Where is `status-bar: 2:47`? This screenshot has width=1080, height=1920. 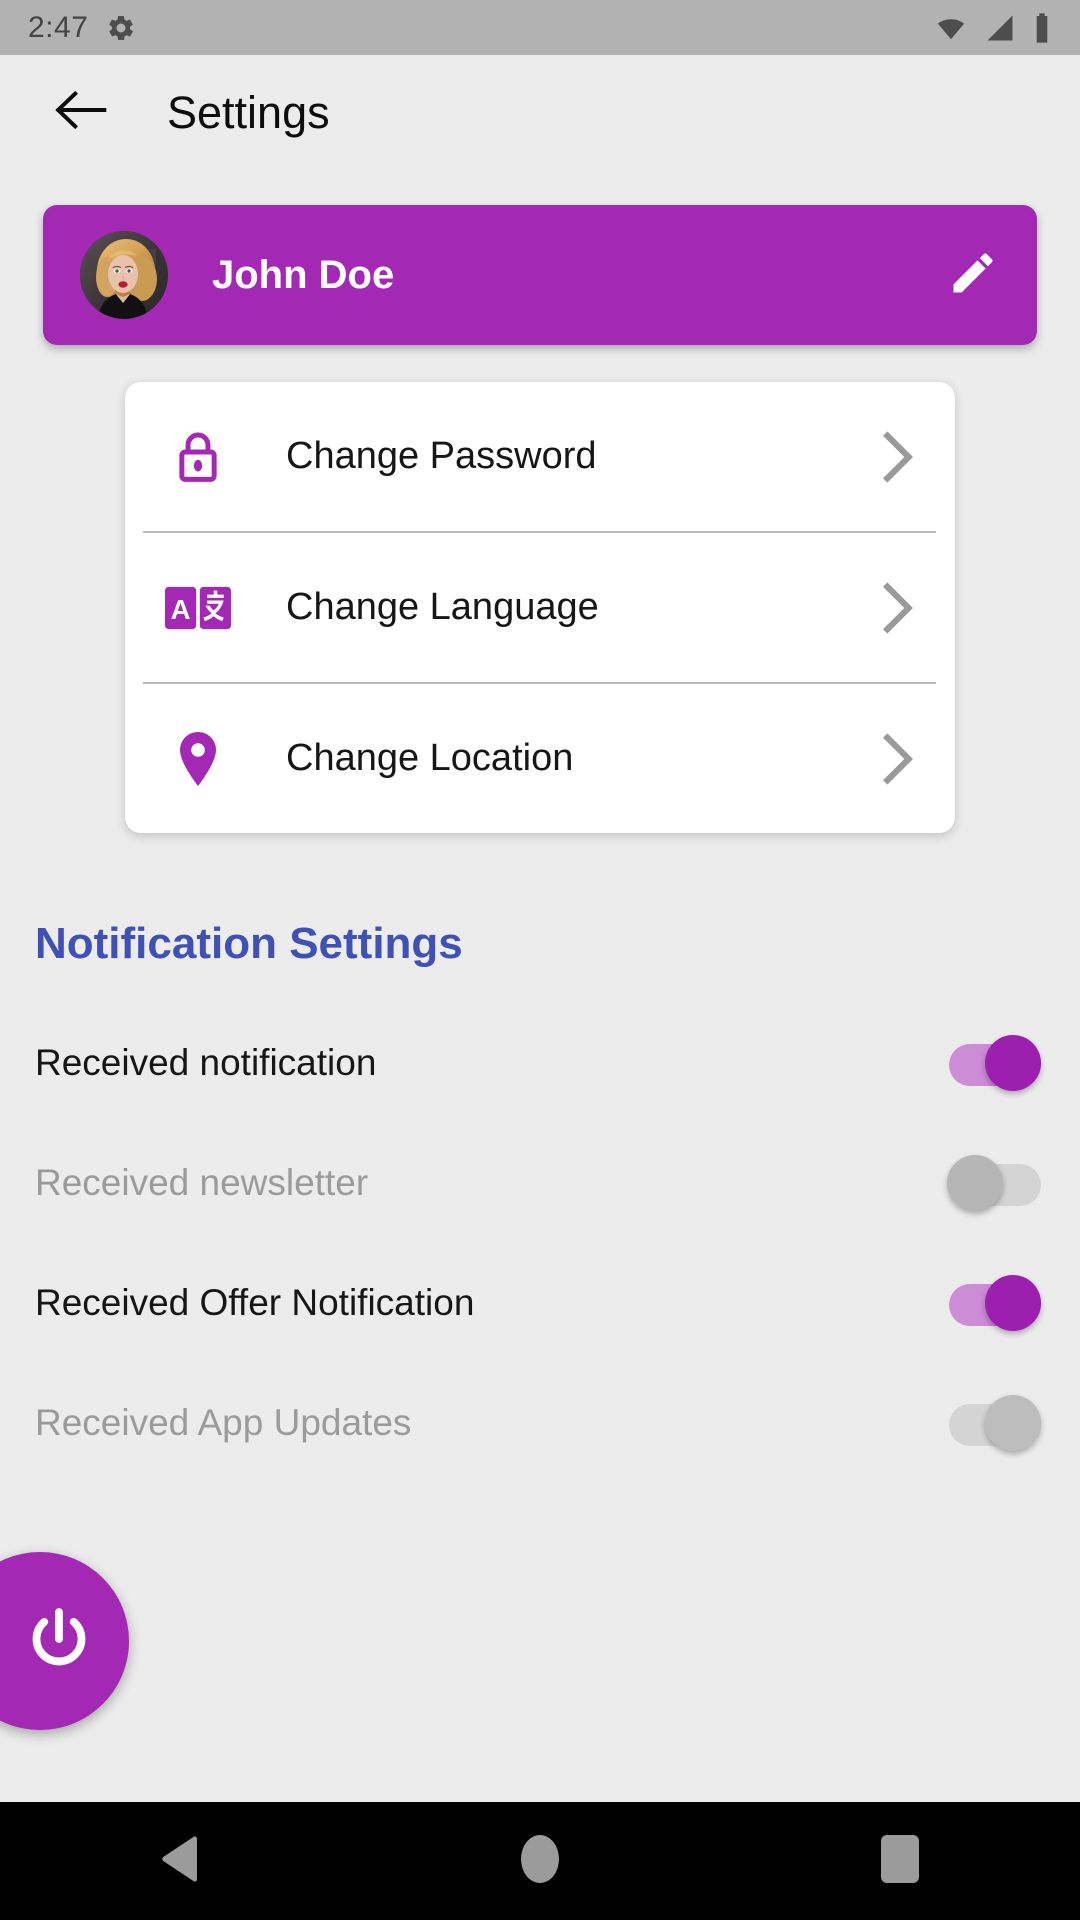 status-bar: 2:47 is located at coordinates (540, 27).